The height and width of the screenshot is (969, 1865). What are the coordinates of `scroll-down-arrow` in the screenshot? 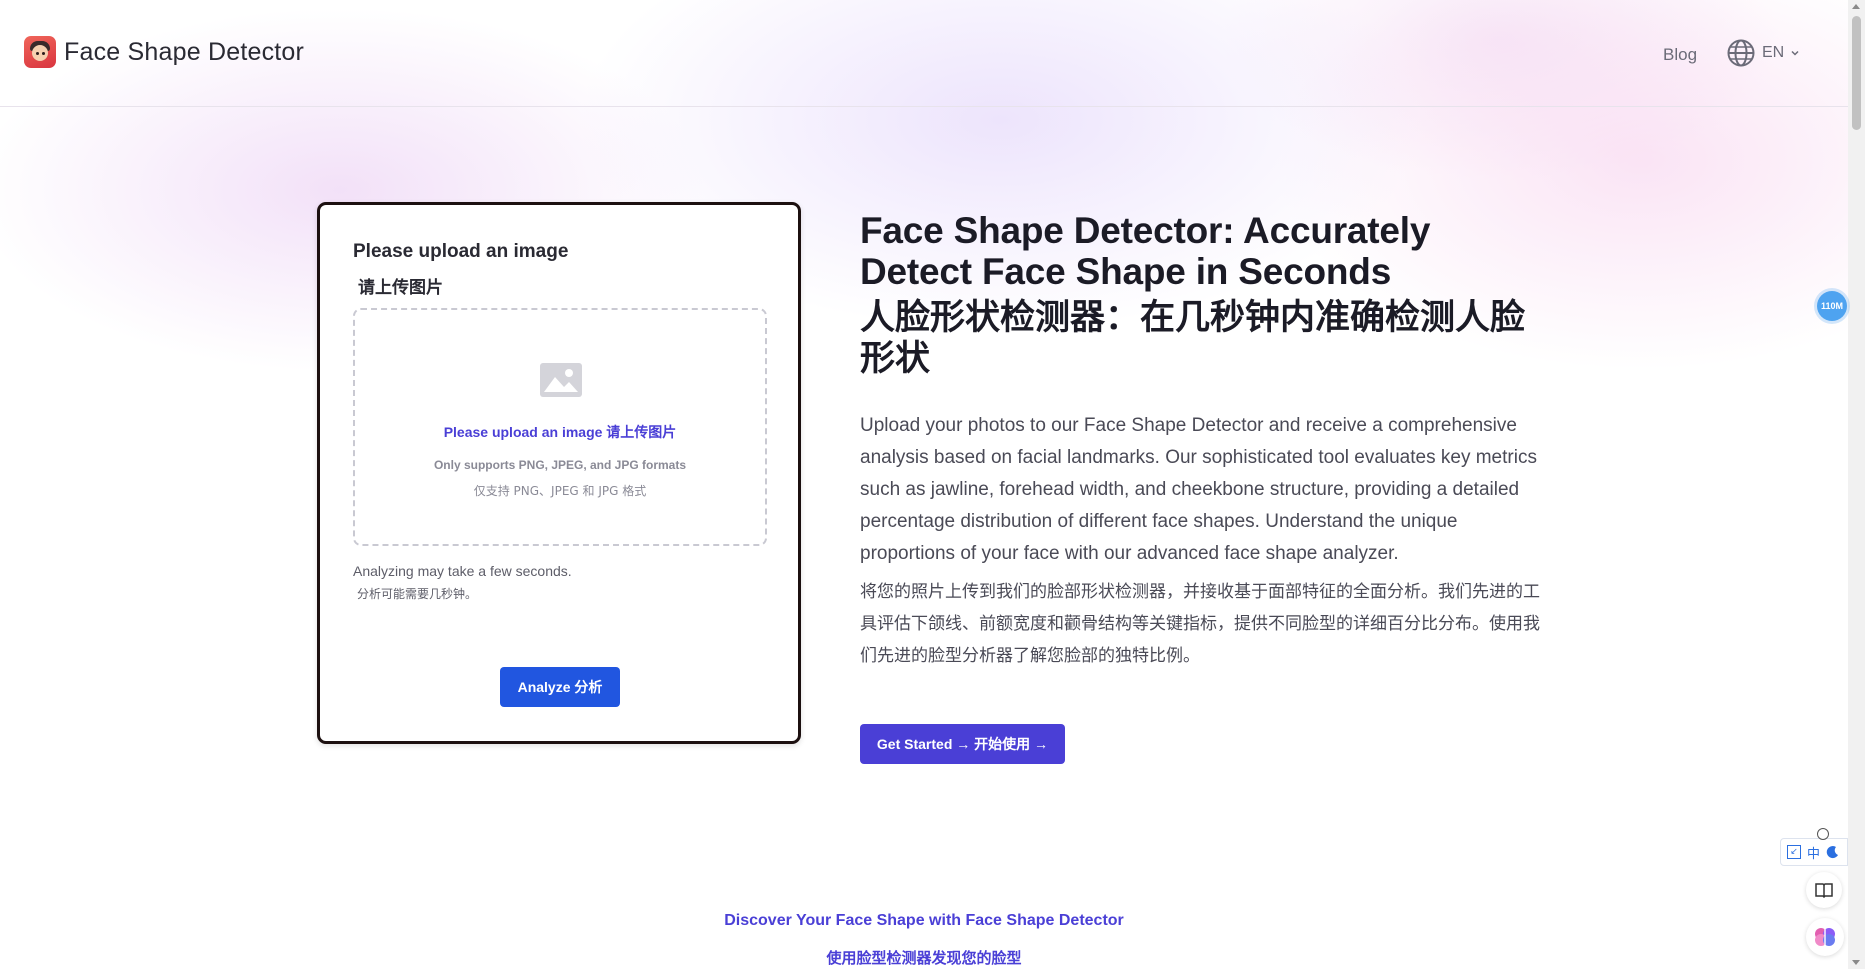 It's located at (1856, 962).